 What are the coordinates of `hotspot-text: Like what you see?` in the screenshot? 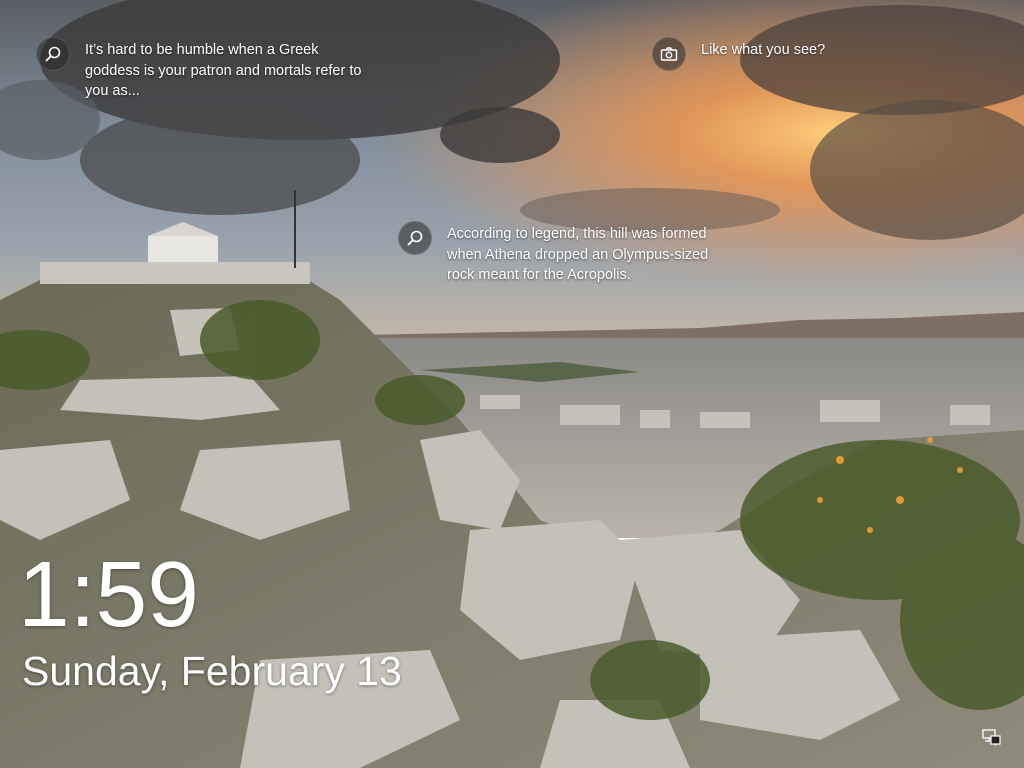 It's located at (763, 50).